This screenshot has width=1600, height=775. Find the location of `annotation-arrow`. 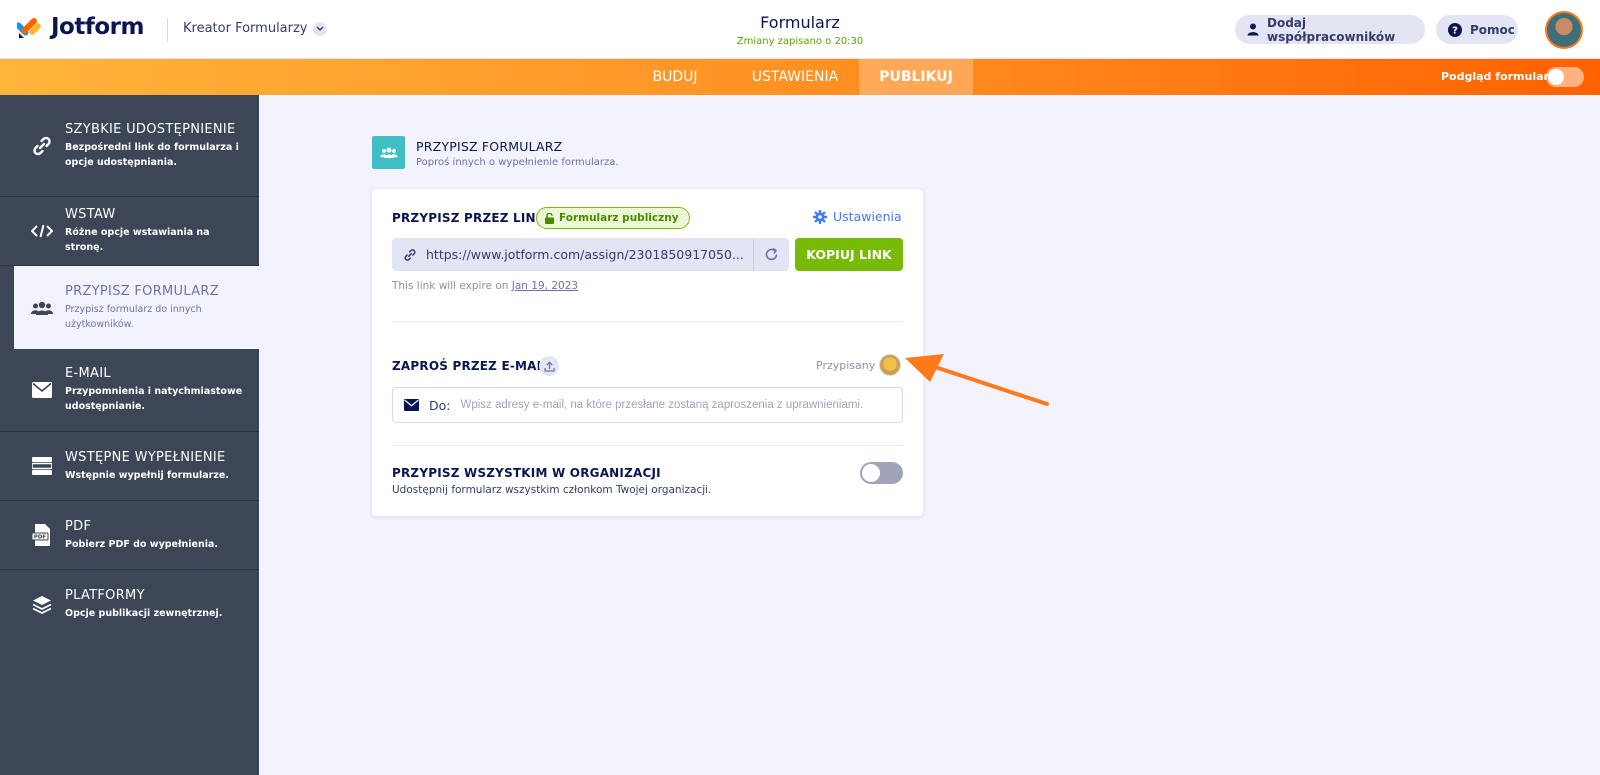

annotation-arrow is located at coordinates (977, 380).